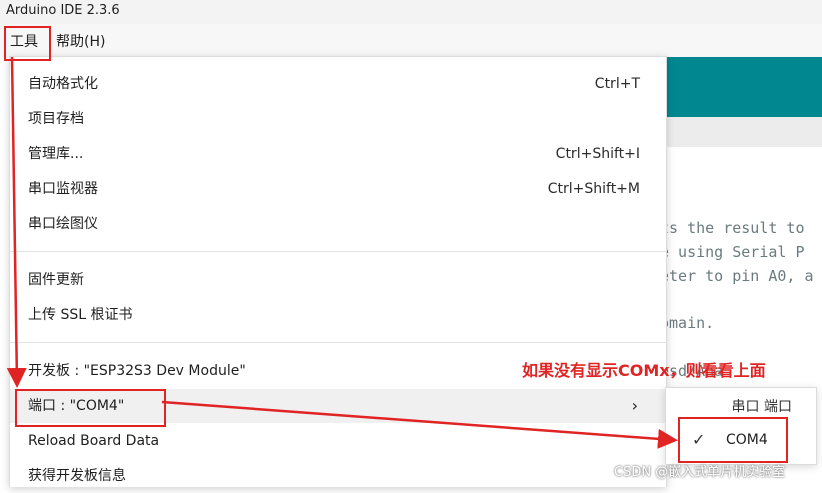  Describe the element at coordinates (687, 323) in the screenshot. I see `code-line: omain.` at that location.